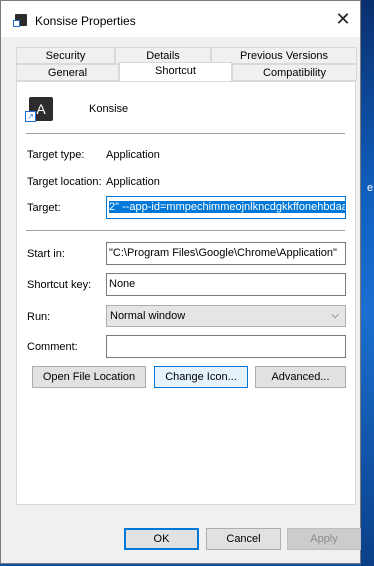 This screenshot has width=374, height=566. Describe the element at coordinates (133, 155) in the screenshot. I see `target-type-value: Application` at that location.